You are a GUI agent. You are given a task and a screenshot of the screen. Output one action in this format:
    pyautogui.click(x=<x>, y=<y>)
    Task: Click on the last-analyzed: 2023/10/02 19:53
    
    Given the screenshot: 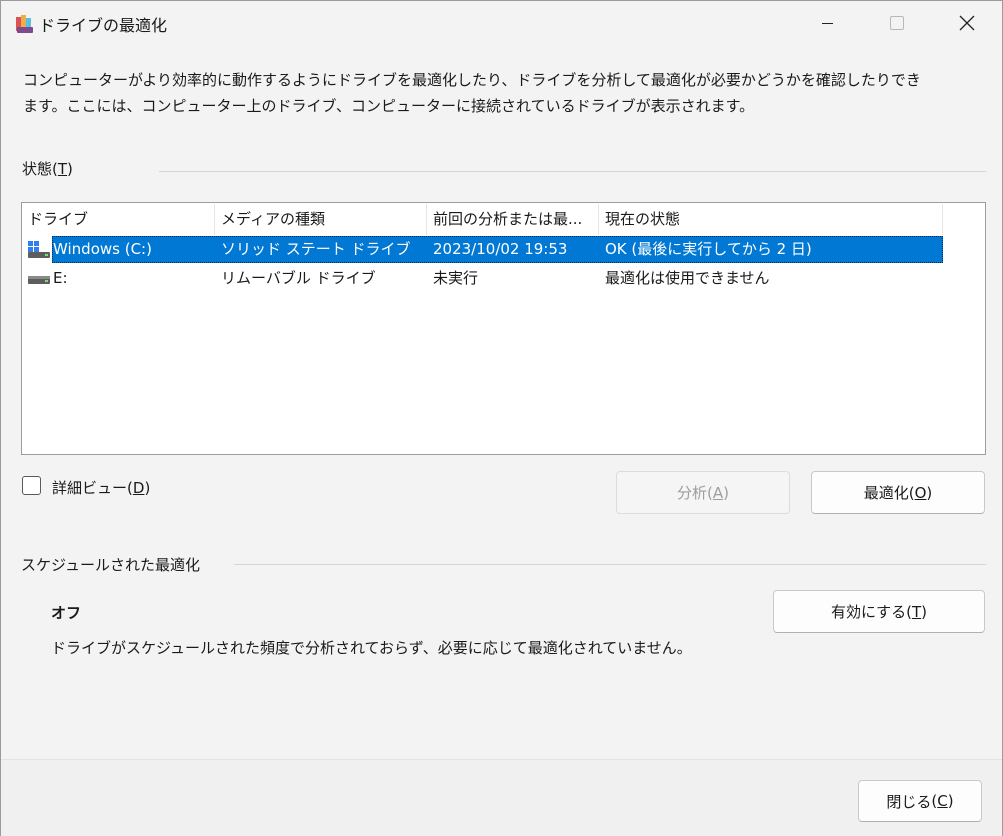 What is the action you would take?
    pyautogui.click(x=500, y=249)
    